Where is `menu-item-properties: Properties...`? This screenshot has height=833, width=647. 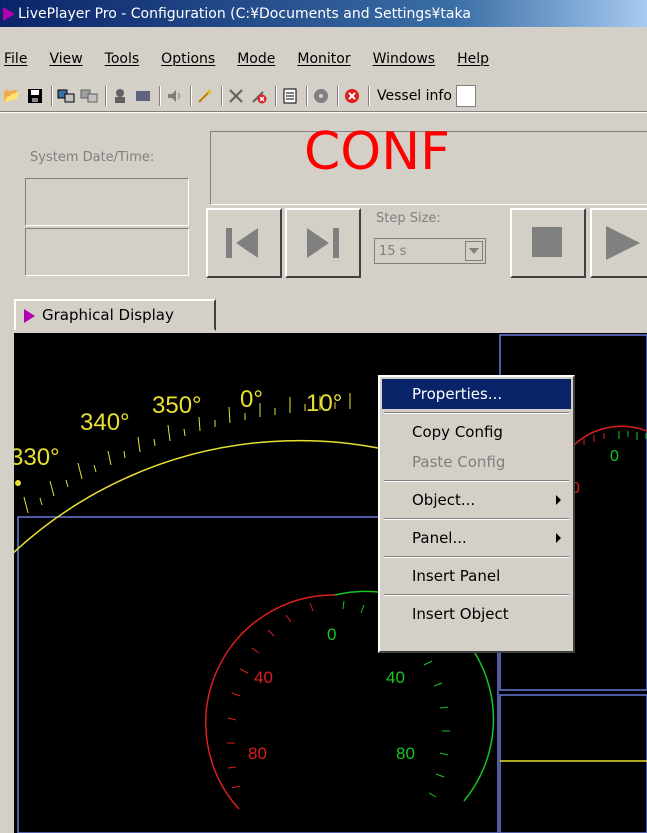 menu-item-properties: Properties... is located at coordinates (476, 394).